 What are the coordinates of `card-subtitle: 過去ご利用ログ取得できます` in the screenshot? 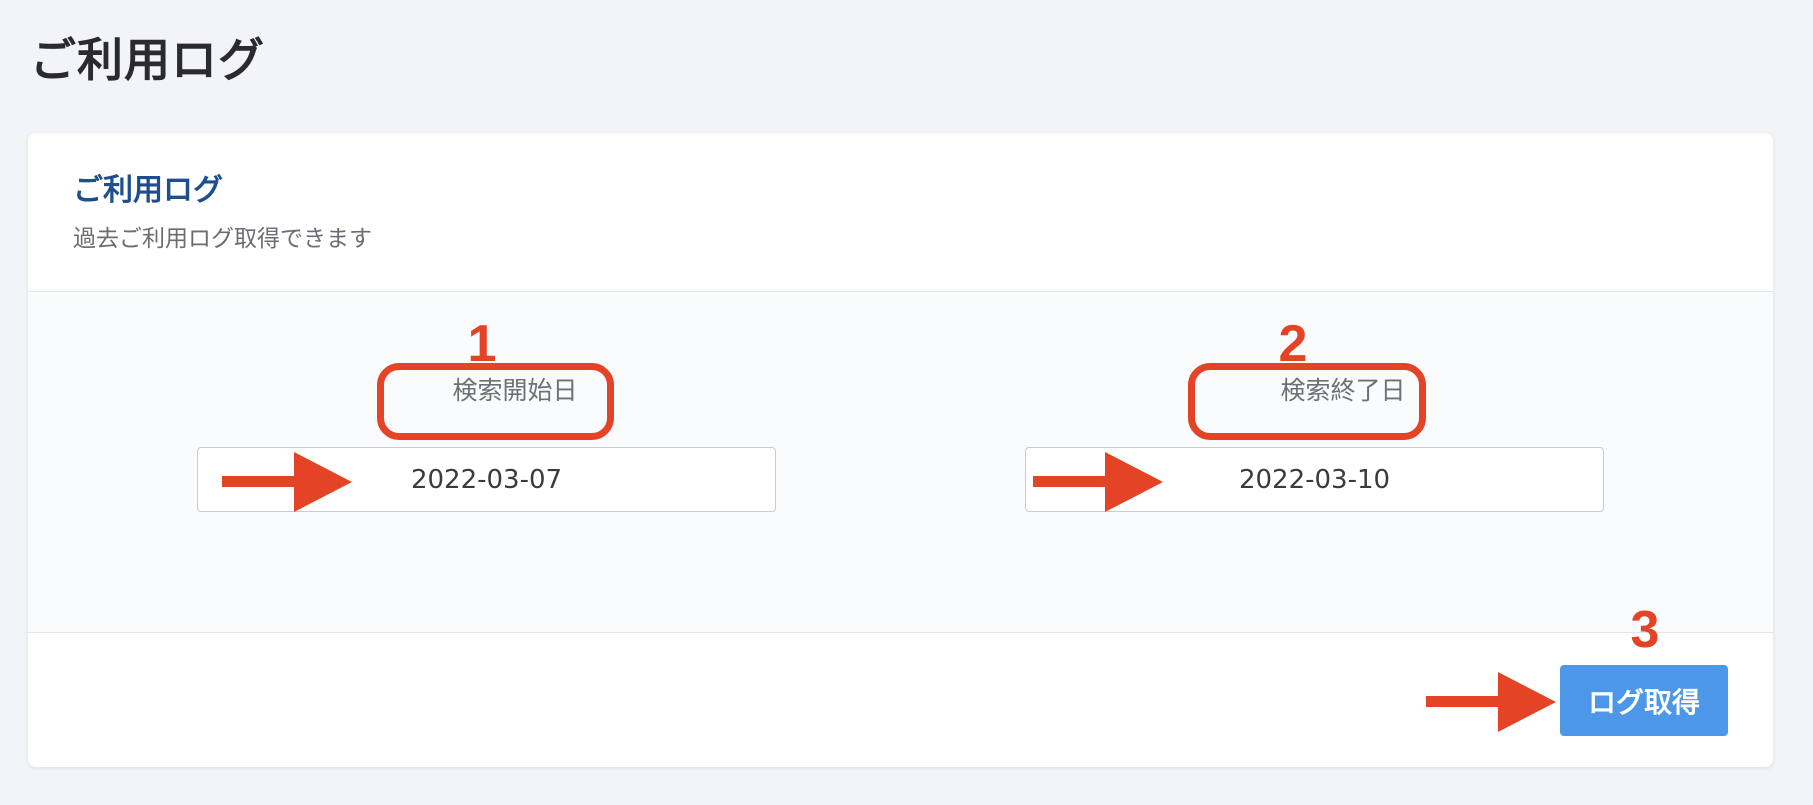 It's located at (222, 239).